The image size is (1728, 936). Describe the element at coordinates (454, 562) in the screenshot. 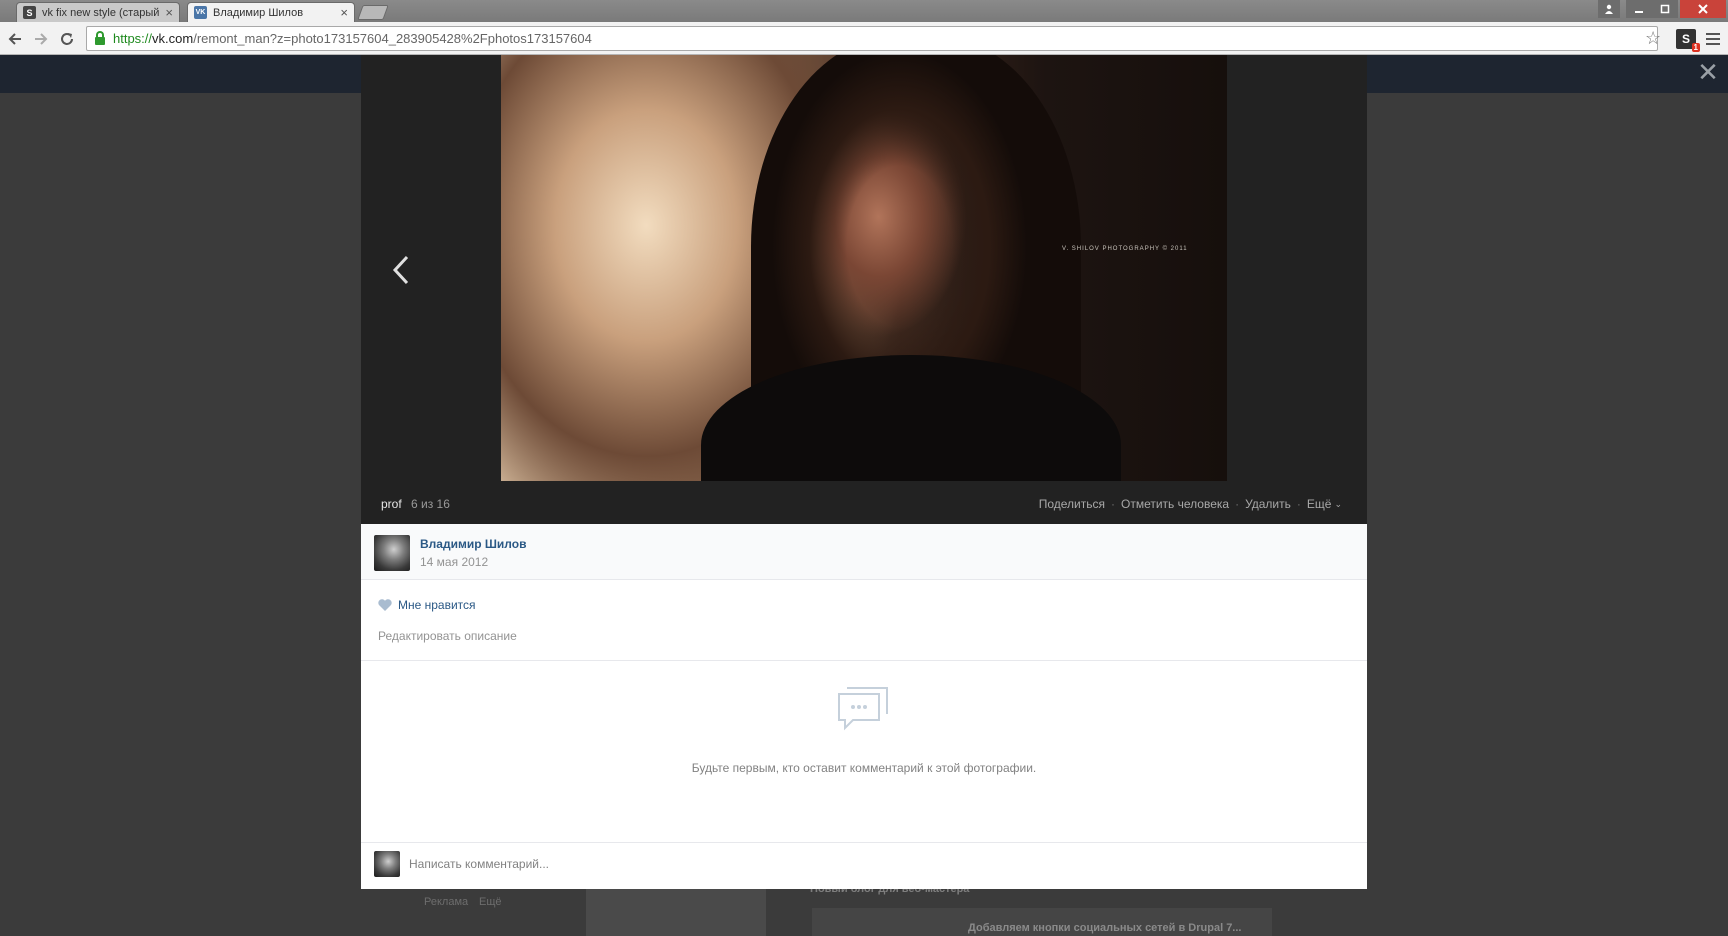

I see `photo-date: 14 мая 2012` at that location.